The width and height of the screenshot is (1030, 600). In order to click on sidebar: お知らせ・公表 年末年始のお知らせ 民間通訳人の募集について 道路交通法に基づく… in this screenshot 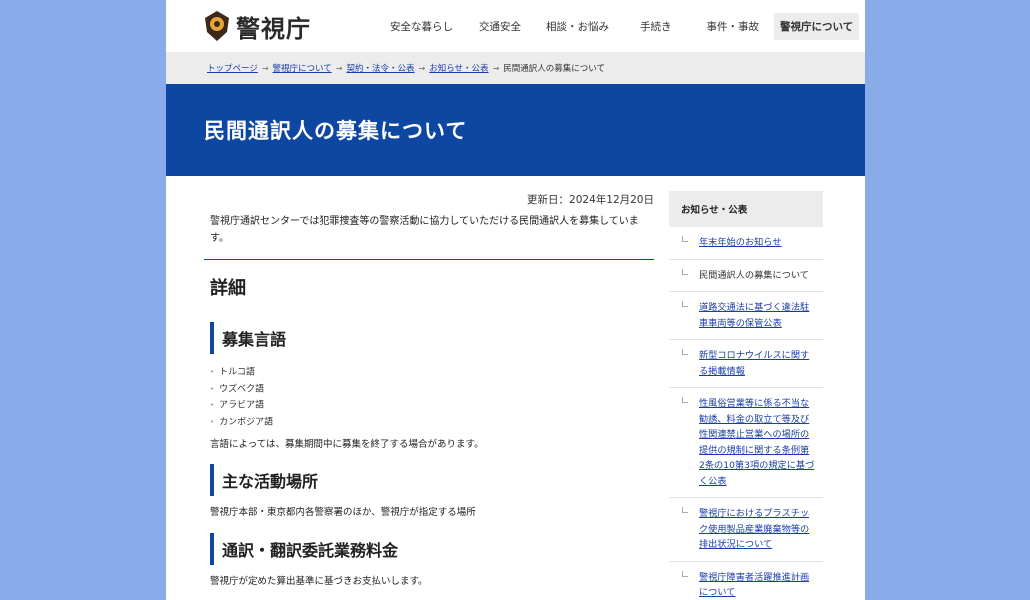, I will do `click(746, 395)`.